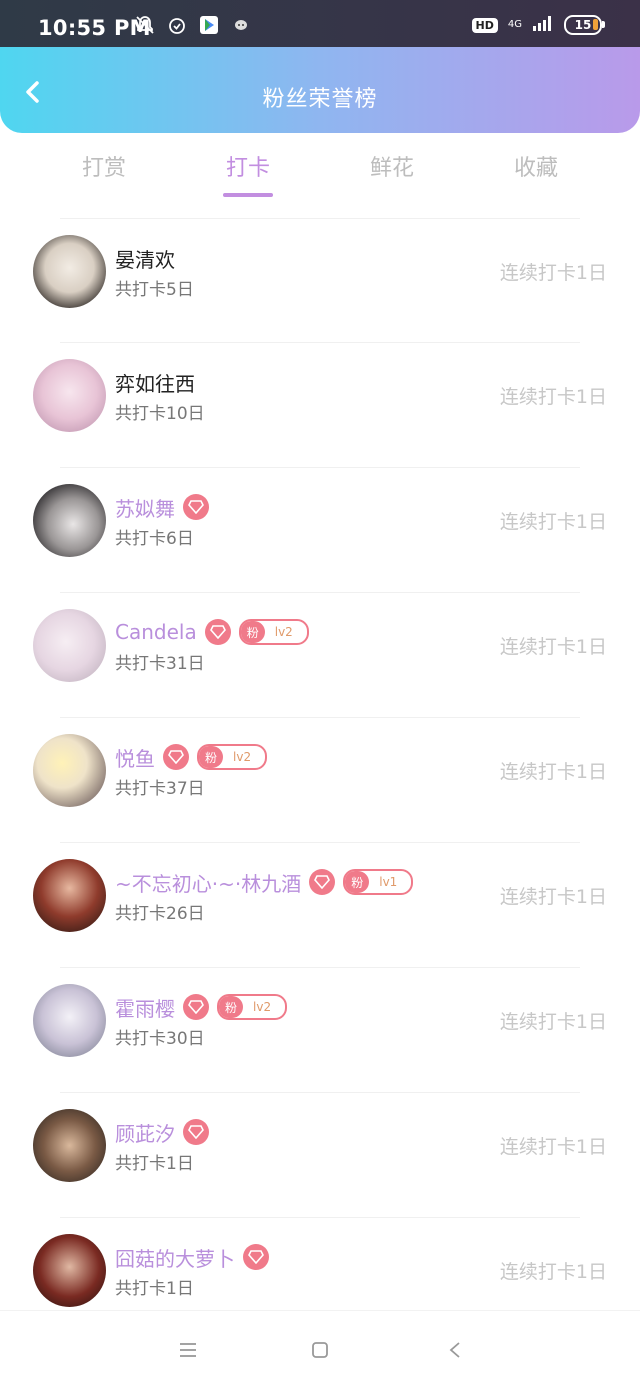  What do you see at coordinates (455, 1350) in the screenshot?
I see `back-nav-button` at bounding box center [455, 1350].